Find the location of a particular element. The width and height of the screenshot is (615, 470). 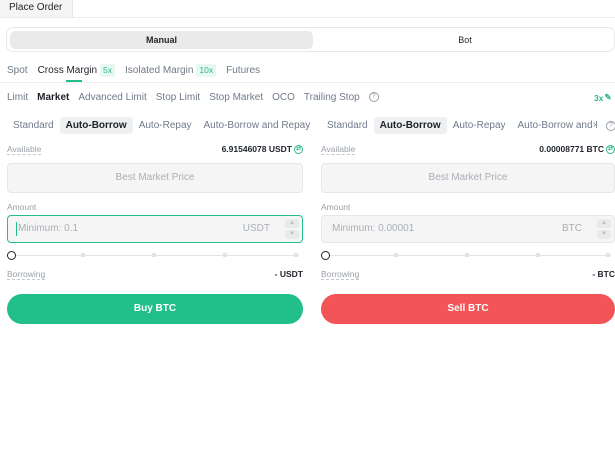

sell-mode-standard: Standard is located at coordinates (347, 125).